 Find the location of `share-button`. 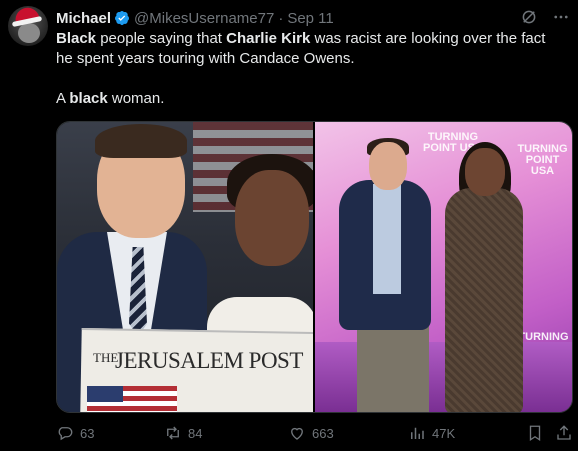

share-button is located at coordinates (564, 433).